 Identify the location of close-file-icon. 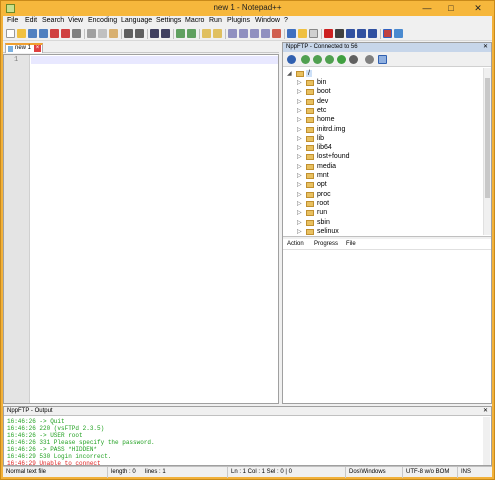
(54, 33).